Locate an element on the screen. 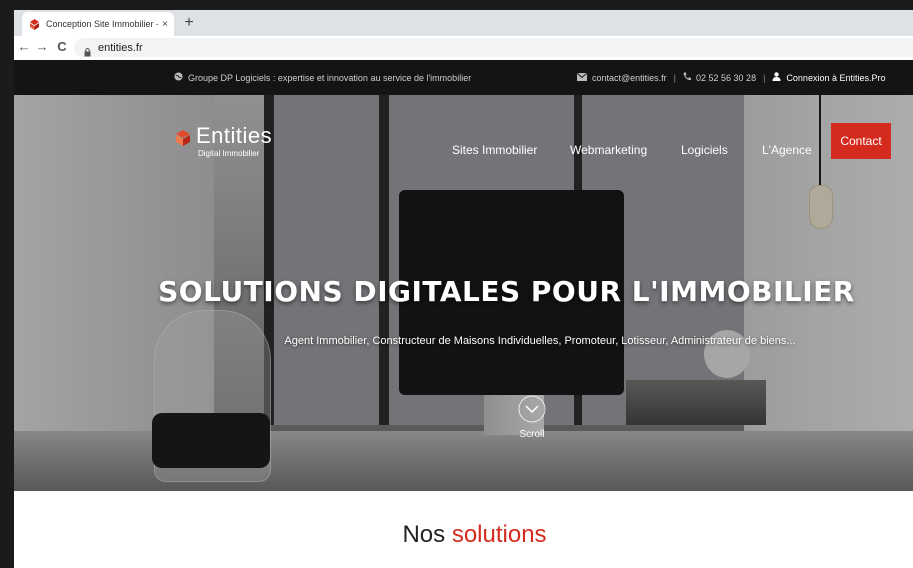  favicon-icon is located at coordinates (34, 24).